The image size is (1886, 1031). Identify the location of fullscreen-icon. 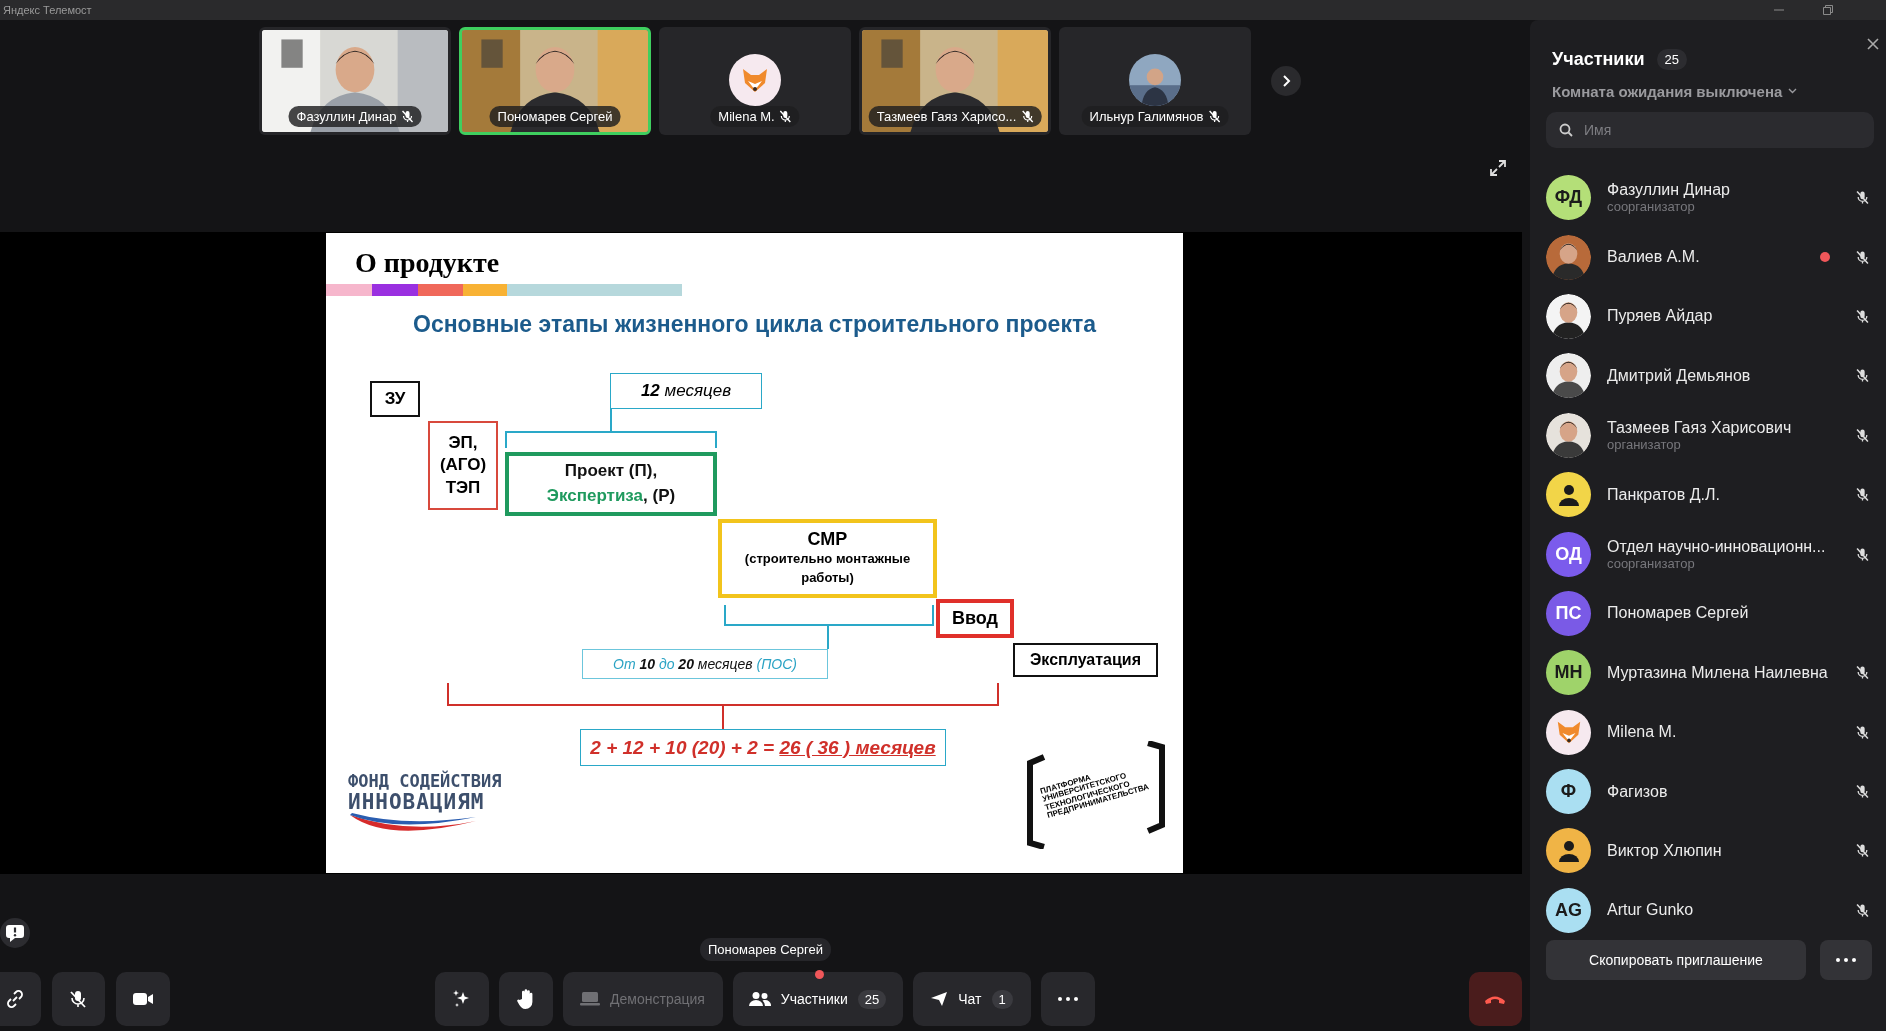
(1498, 168).